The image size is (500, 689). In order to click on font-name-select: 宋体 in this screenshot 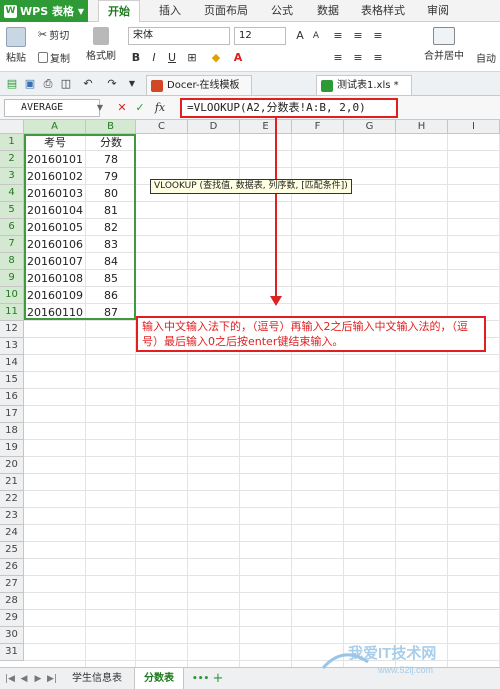, I will do `click(179, 36)`.